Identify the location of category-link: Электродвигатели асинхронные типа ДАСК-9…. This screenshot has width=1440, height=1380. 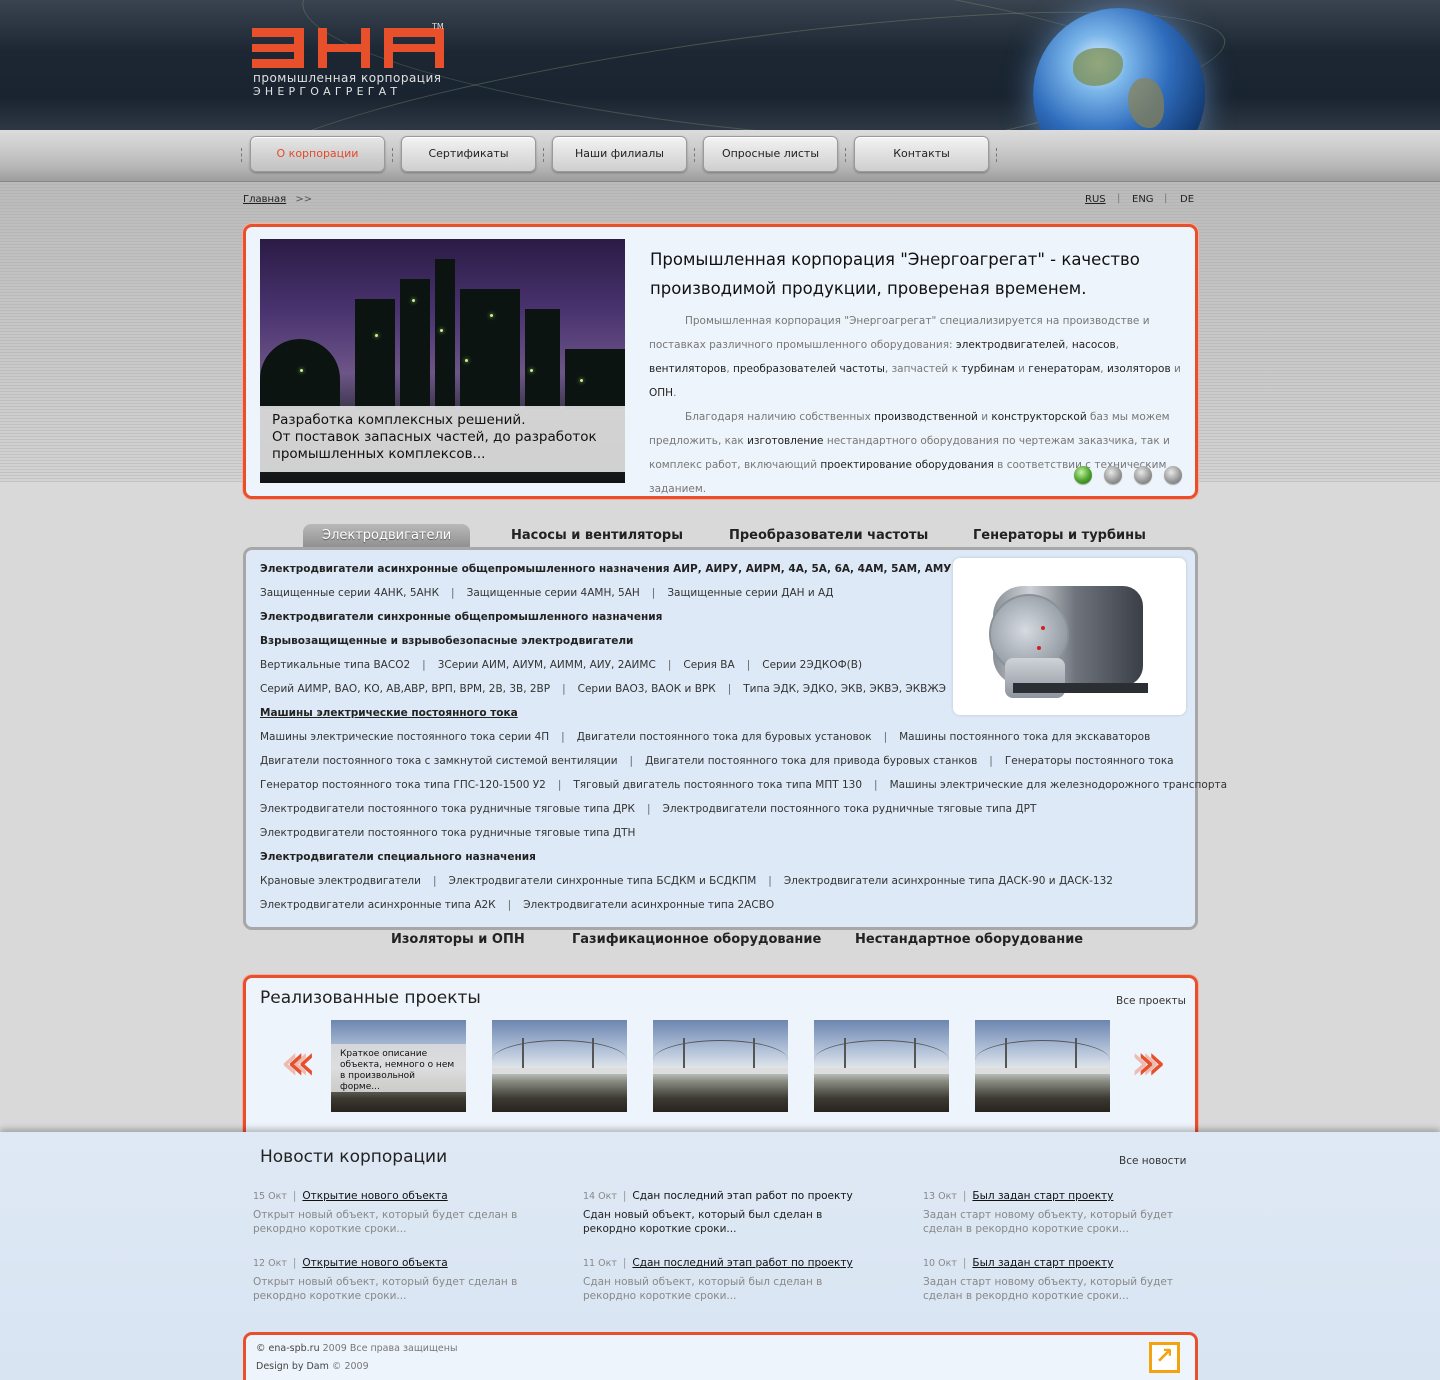
(948, 881).